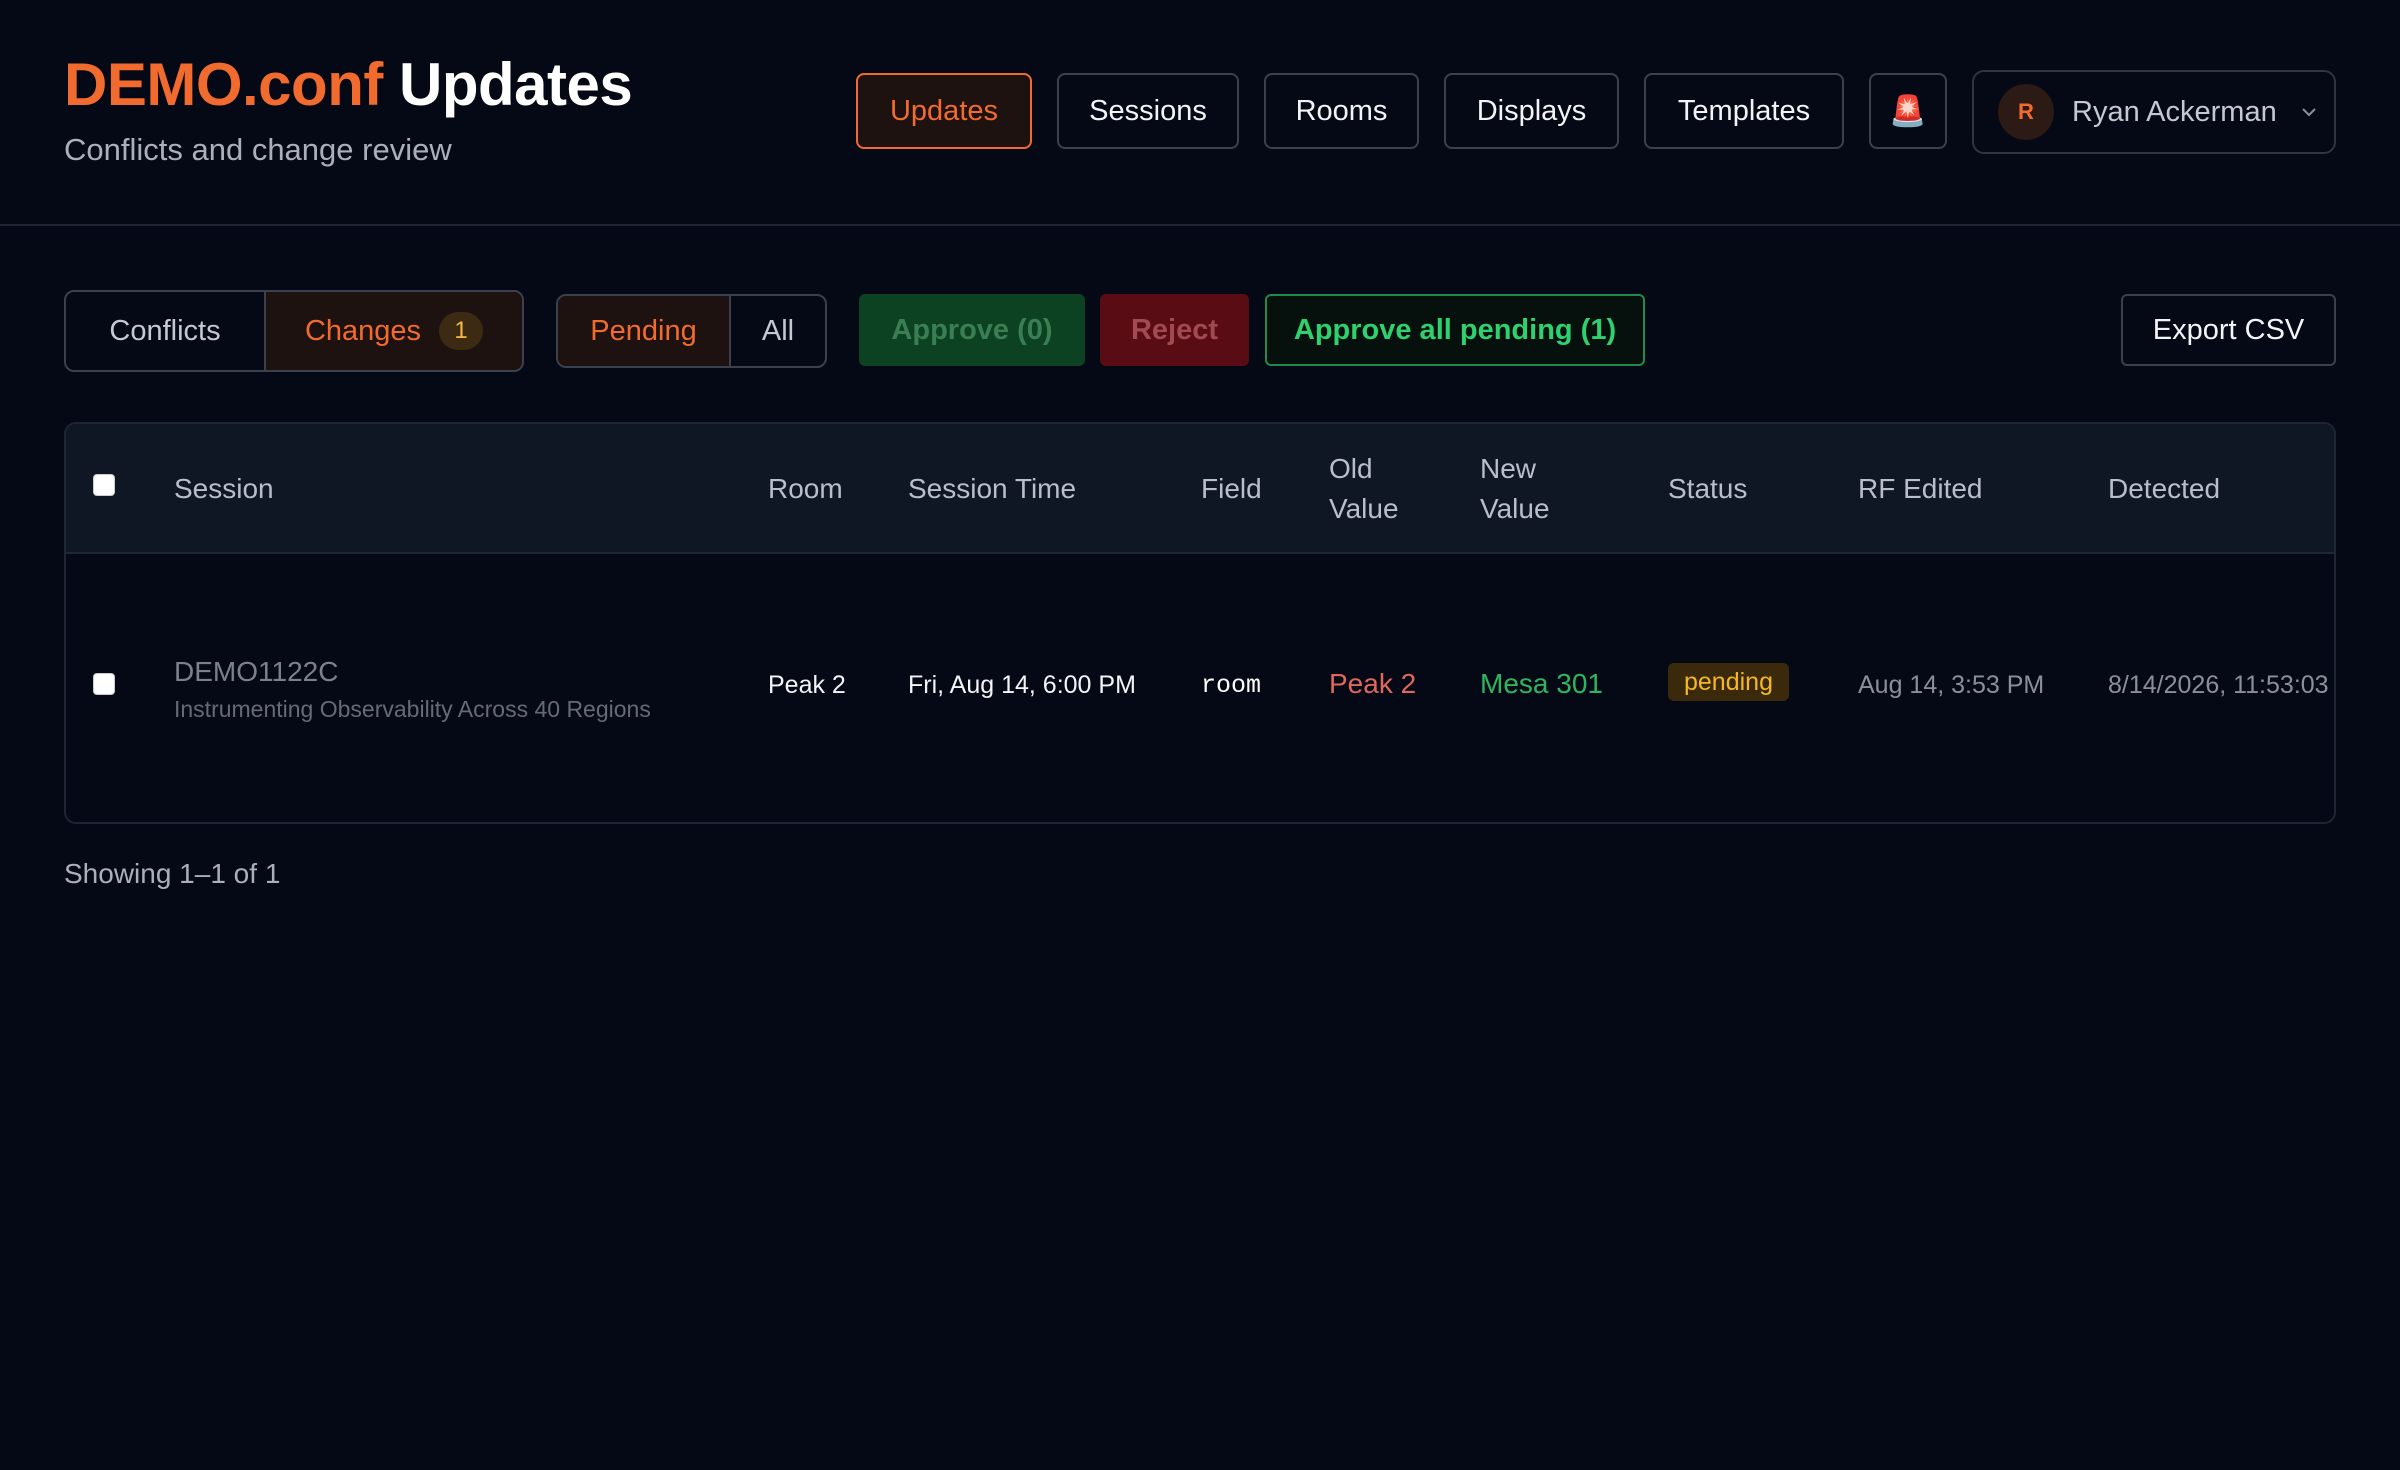 This screenshot has height=1470, width=2400. Describe the element at coordinates (2174, 111) in the screenshot. I see `user-name: Ryan Ackerman` at that location.